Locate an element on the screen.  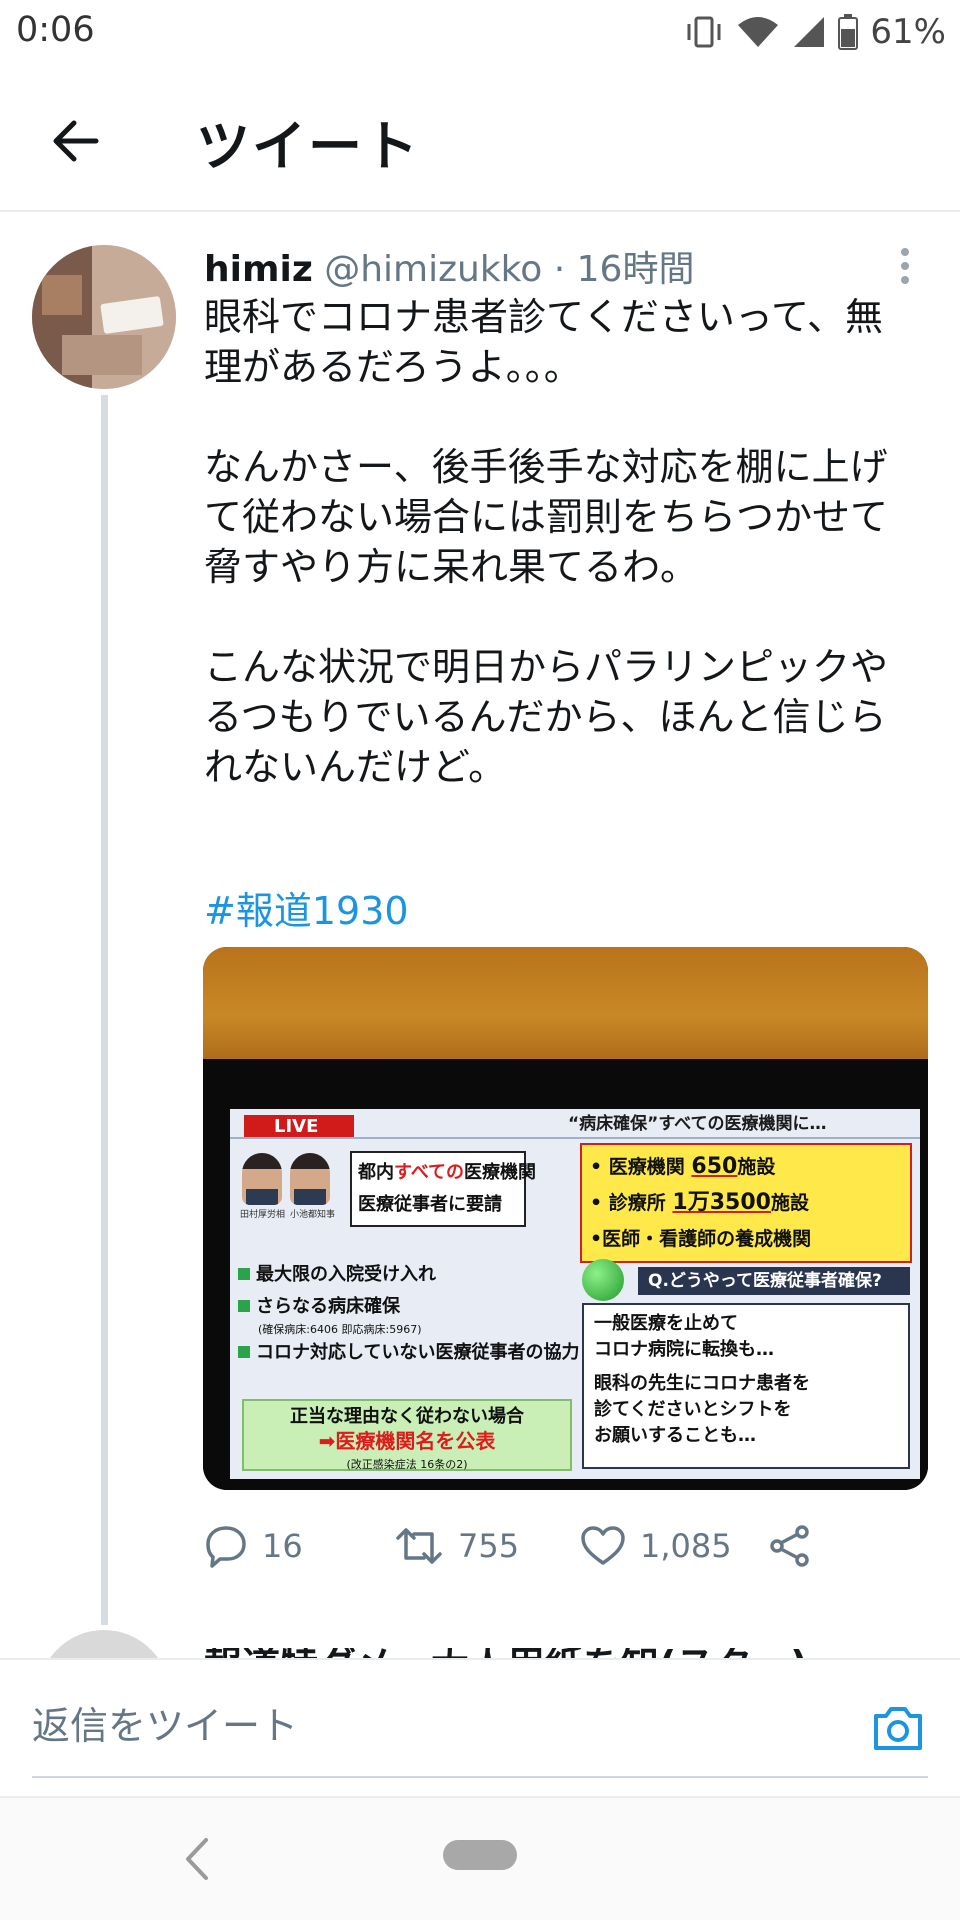
status-bar: 0:06 61% is located at coordinates (480, 33).